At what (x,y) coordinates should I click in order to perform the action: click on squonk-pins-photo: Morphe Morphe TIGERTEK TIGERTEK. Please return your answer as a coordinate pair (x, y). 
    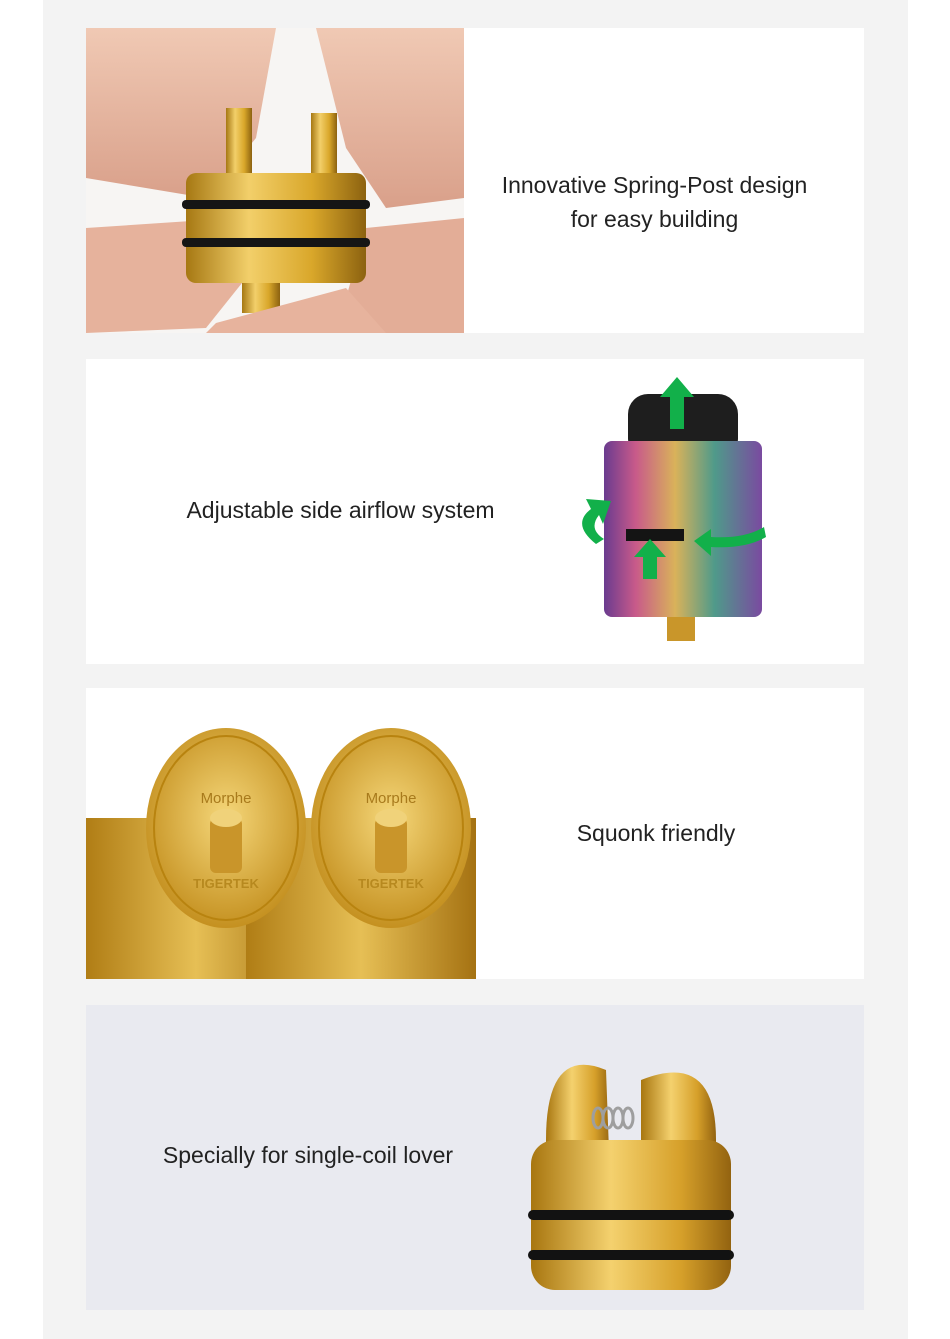
    Looking at the image, I should click on (286, 833).